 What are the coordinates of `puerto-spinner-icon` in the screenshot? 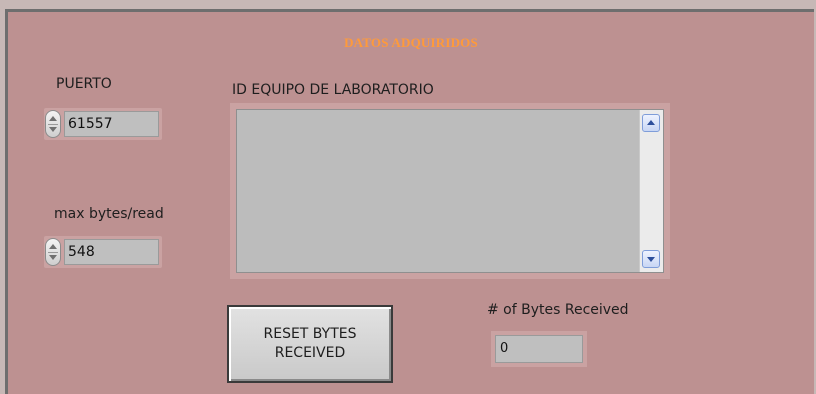 It's located at (53, 124).